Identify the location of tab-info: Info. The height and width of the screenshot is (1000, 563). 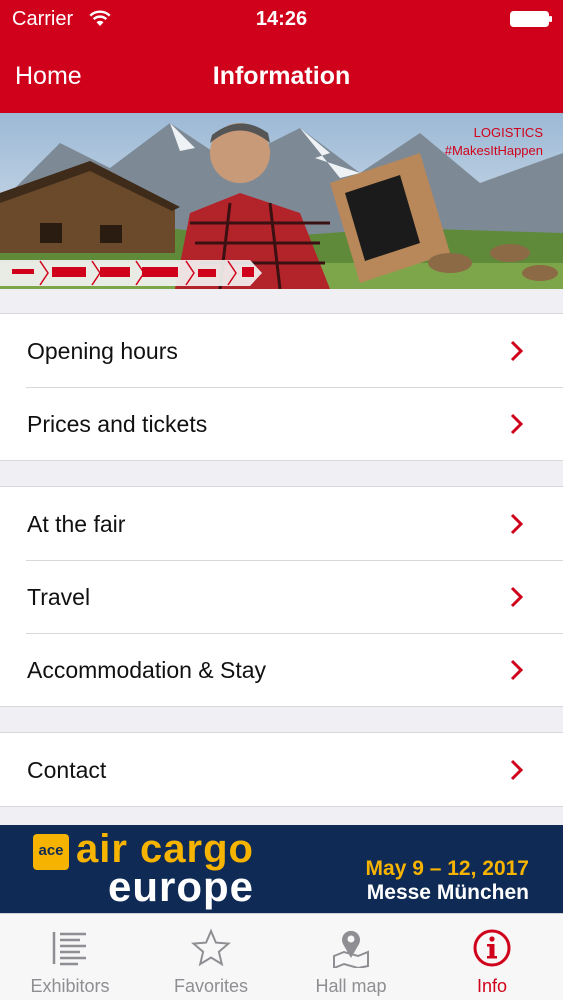
(492, 957).